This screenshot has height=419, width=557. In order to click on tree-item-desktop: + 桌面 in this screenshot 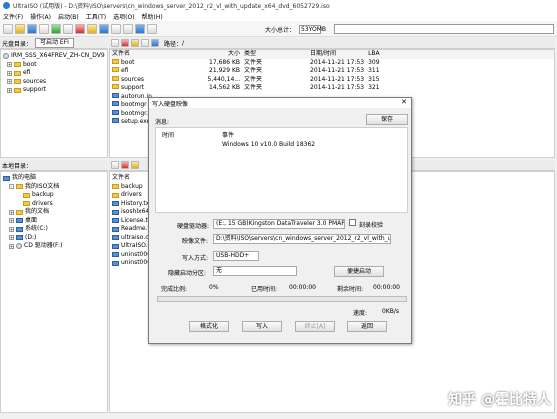, I will do `click(54, 221)`.